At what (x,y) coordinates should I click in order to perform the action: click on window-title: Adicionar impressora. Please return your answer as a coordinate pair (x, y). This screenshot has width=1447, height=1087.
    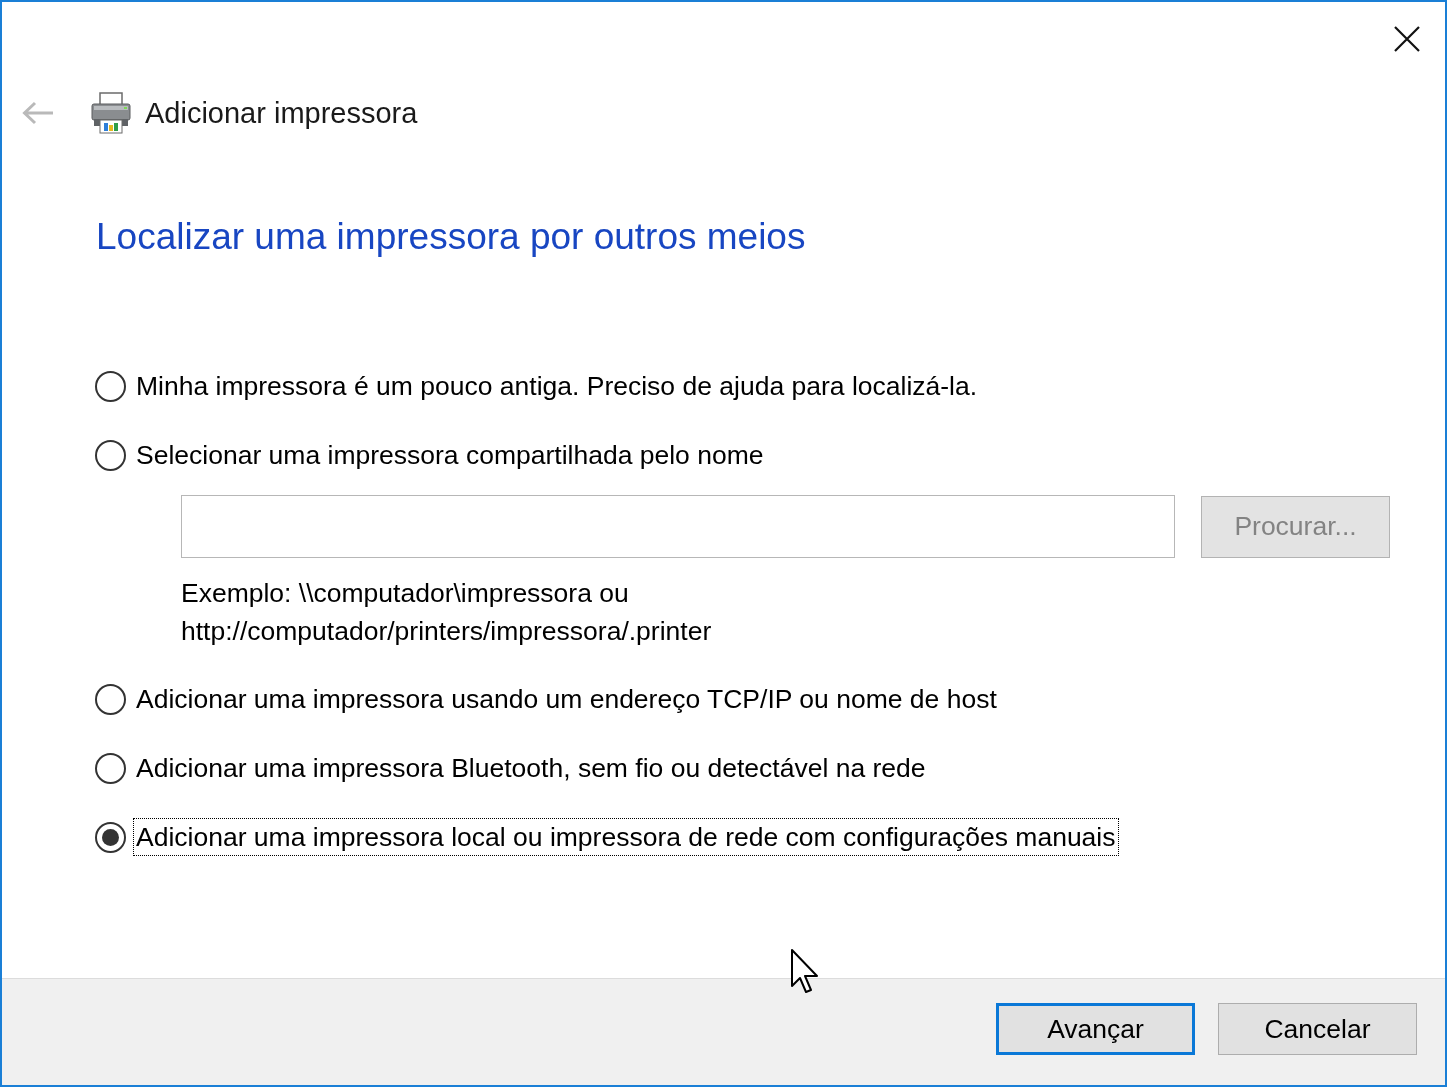
    Looking at the image, I should click on (281, 113).